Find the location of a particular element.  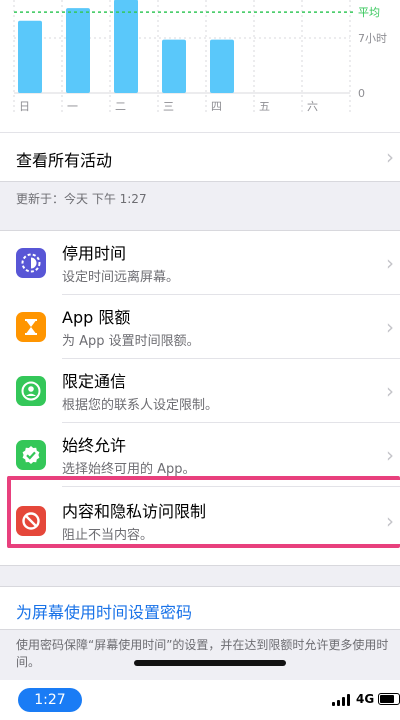

row-subtitle: 选择始终可用的 App。 is located at coordinates (129, 469).